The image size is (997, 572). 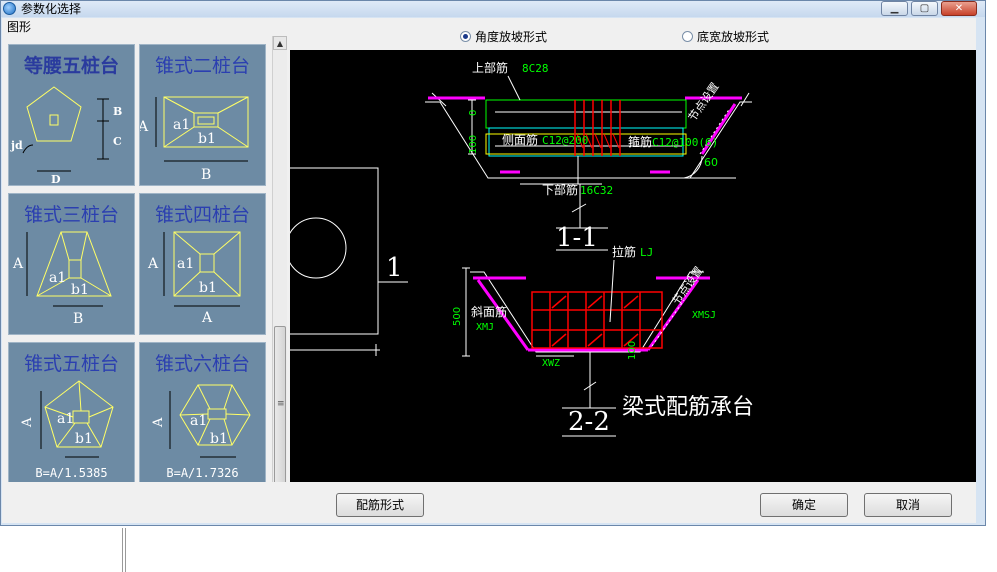 I want to click on label-node-setting: 节点设置, so click(x=704, y=101).